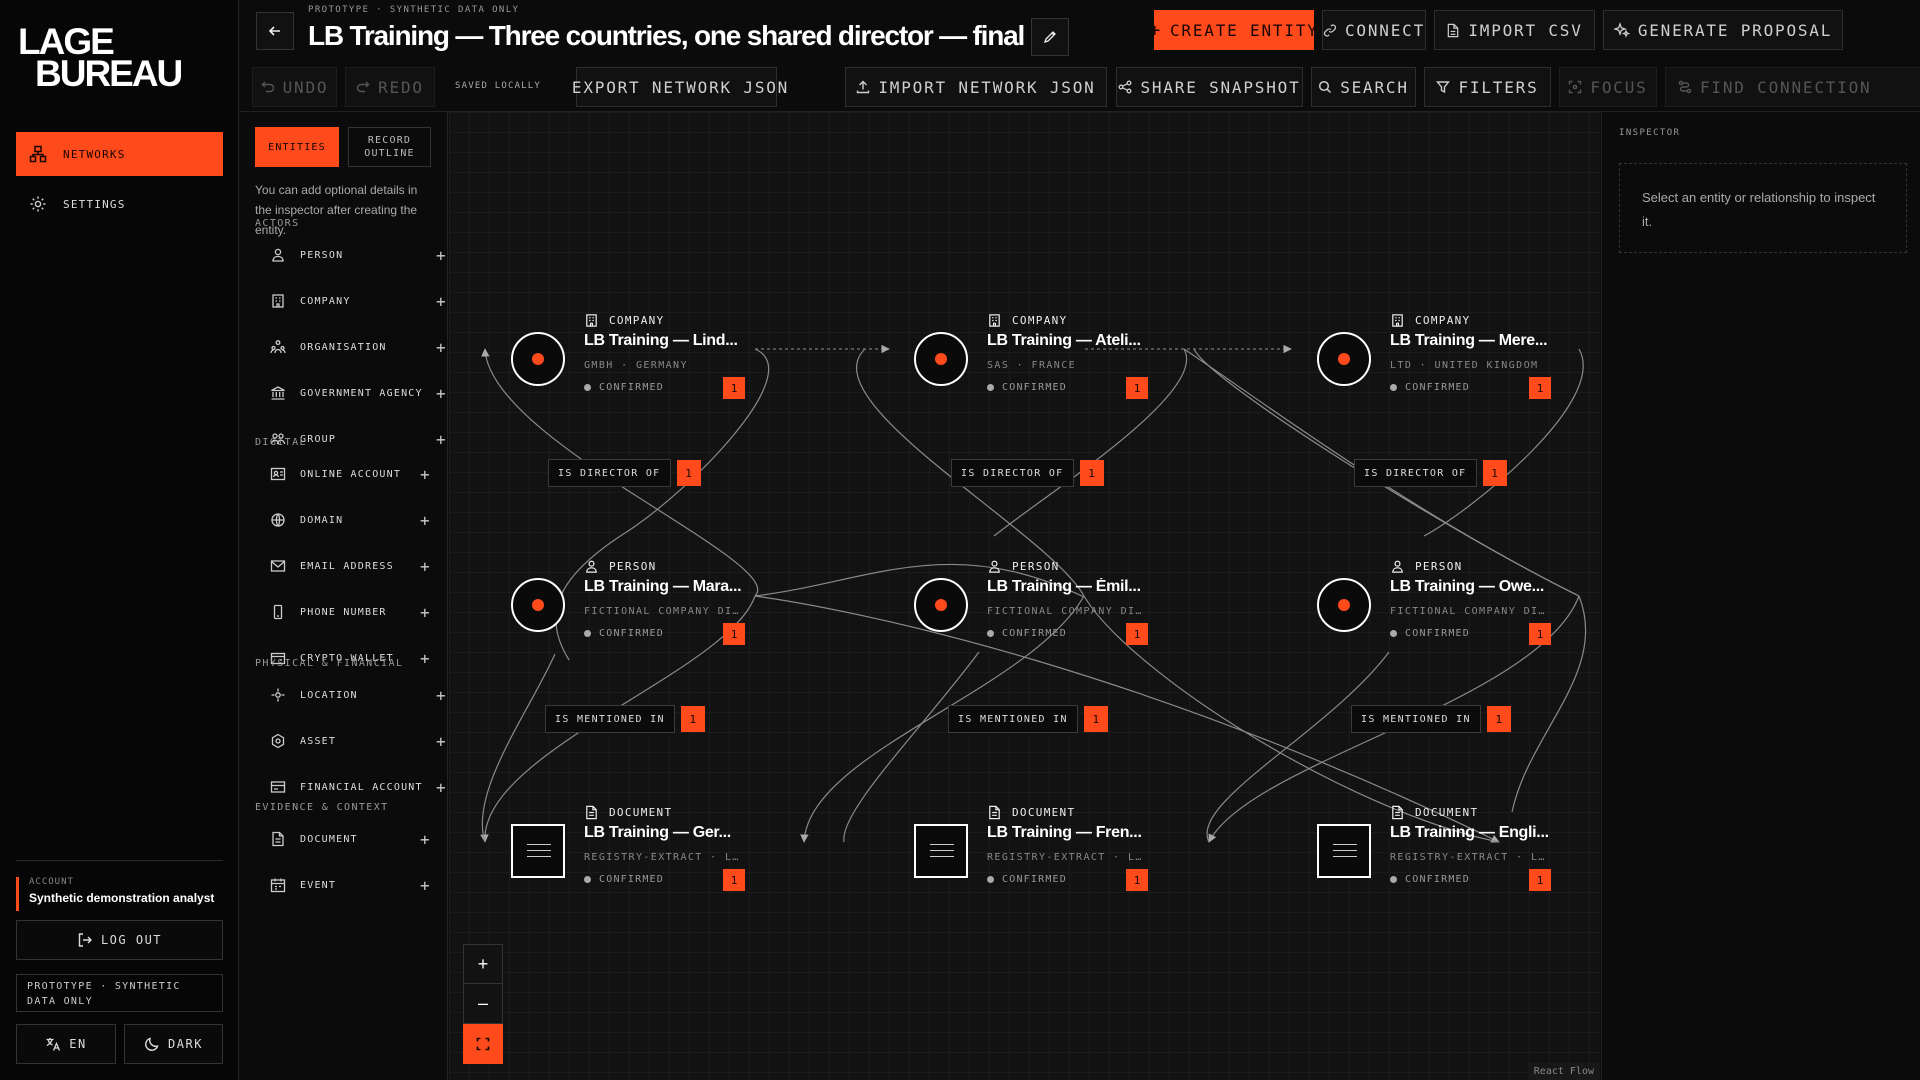 The height and width of the screenshot is (1080, 1920). I want to click on share-snapshot-button: SHARE SNAPSHOT, so click(1209, 87).